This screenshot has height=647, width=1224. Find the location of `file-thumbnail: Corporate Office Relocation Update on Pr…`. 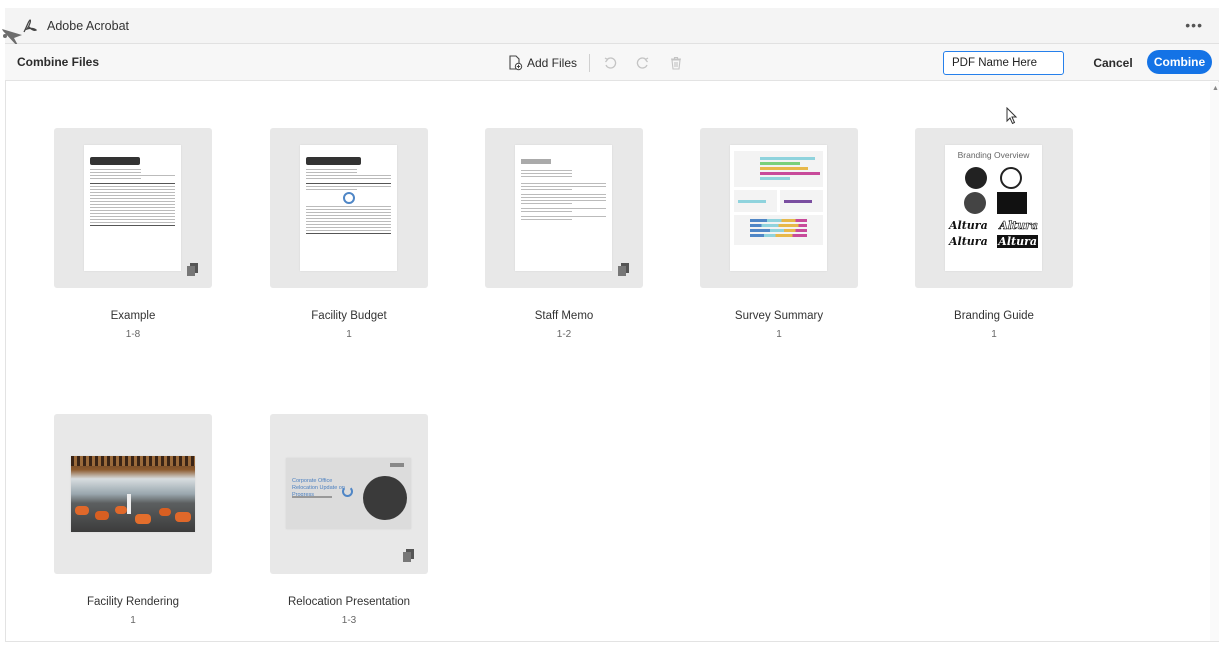

file-thumbnail: Corporate Office Relocation Update on Pr… is located at coordinates (349, 494).